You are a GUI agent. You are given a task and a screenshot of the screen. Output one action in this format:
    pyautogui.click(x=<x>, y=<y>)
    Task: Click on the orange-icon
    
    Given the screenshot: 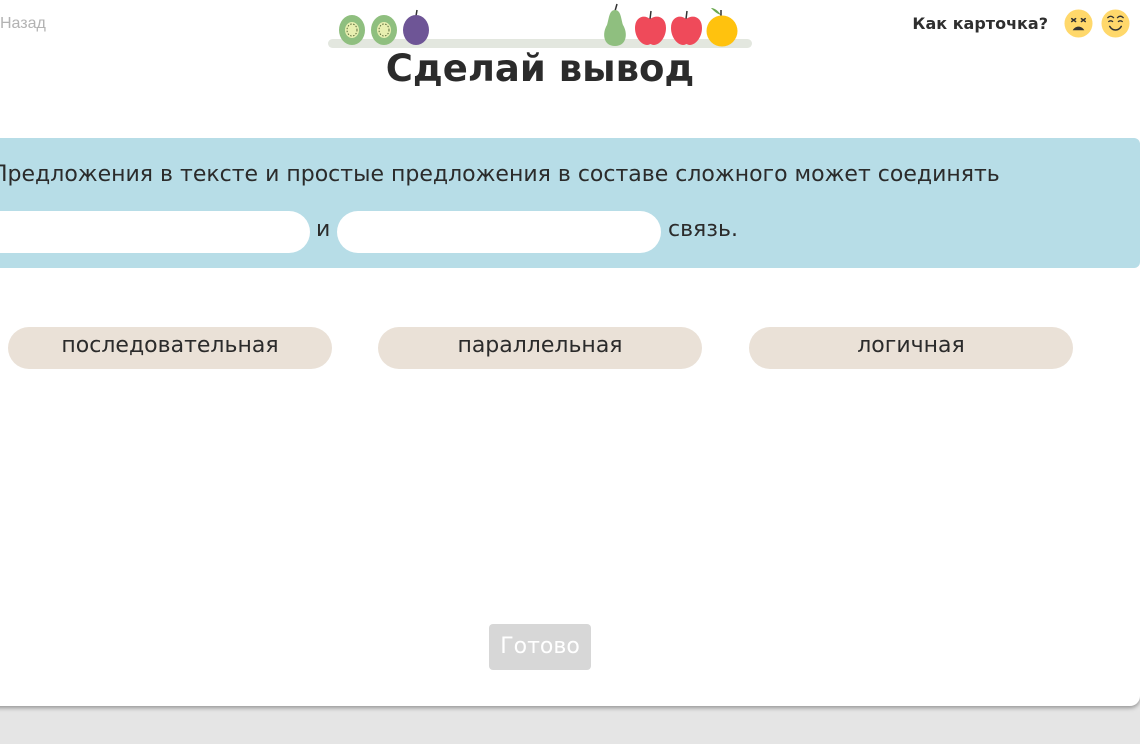 What is the action you would take?
    pyautogui.click(x=722, y=27)
    